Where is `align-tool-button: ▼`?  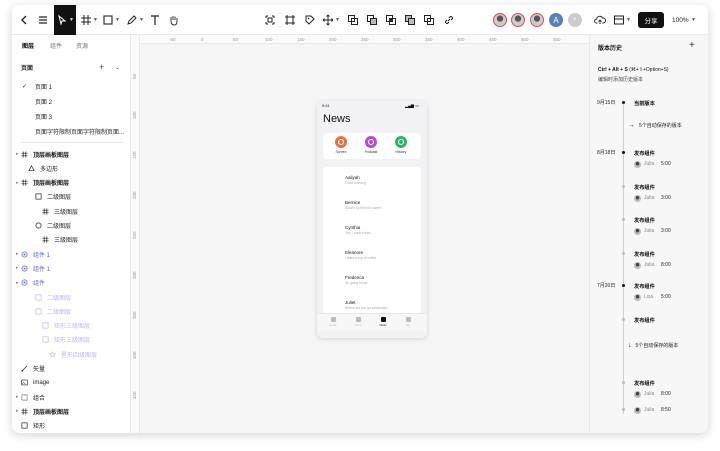 align-tool-button: ▼ is located at coordinates (331, 20).